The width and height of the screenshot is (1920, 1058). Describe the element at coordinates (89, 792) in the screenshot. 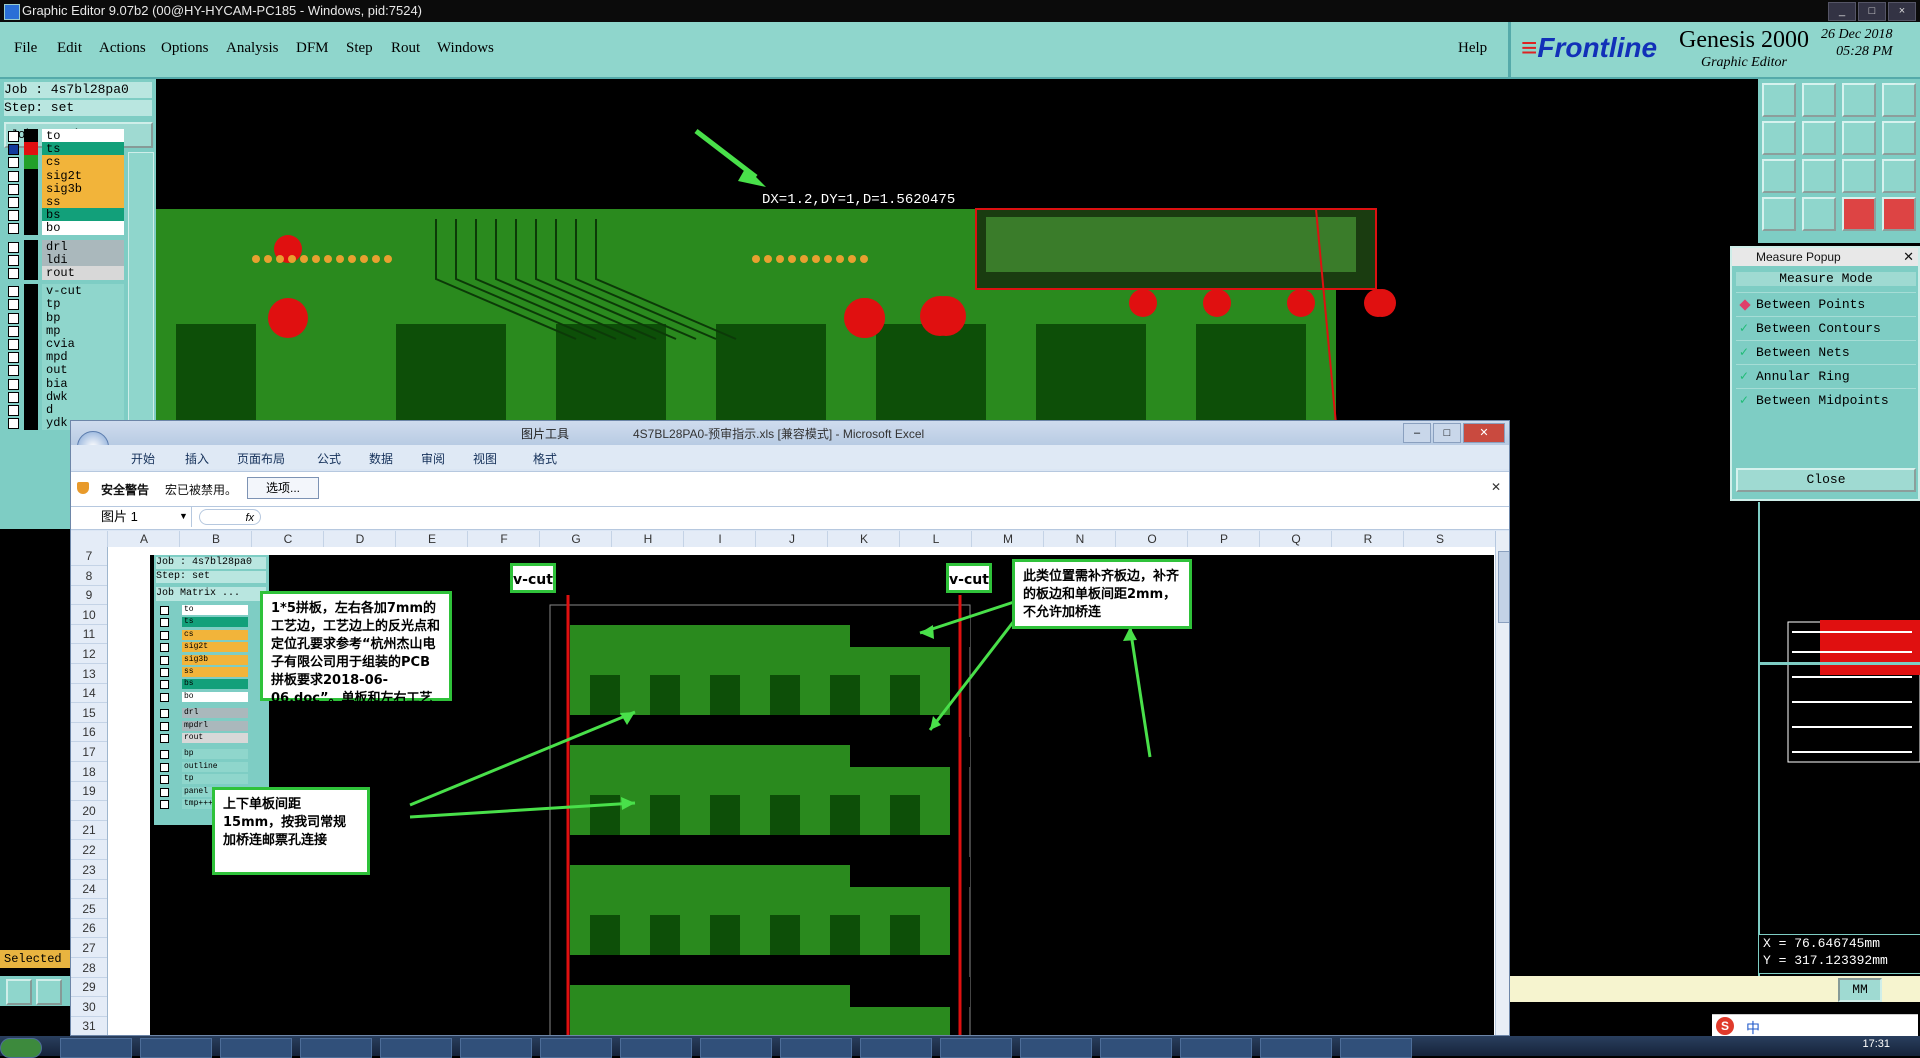

I see `row-header: 19` at that location.